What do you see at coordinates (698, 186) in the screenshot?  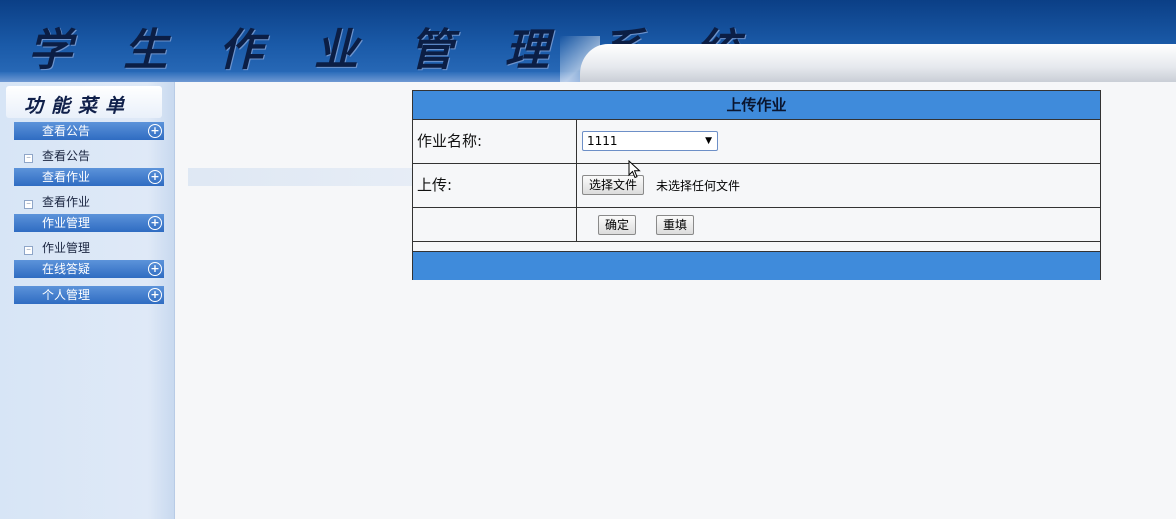 I see `file-status-text: 未选择任何文件` at bounding box center [698, 186].